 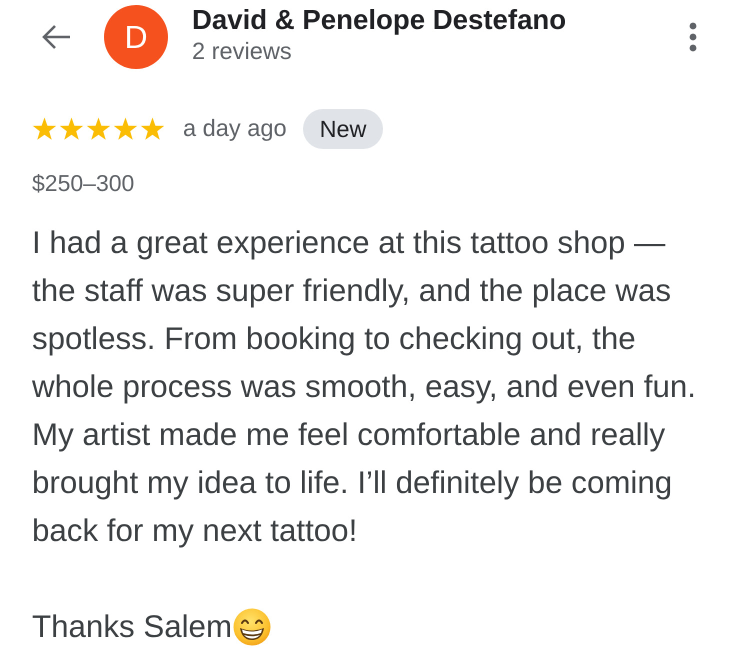 I want to click on reviewer-name: David & Penelope Destefano, so click(x=379, y=20).